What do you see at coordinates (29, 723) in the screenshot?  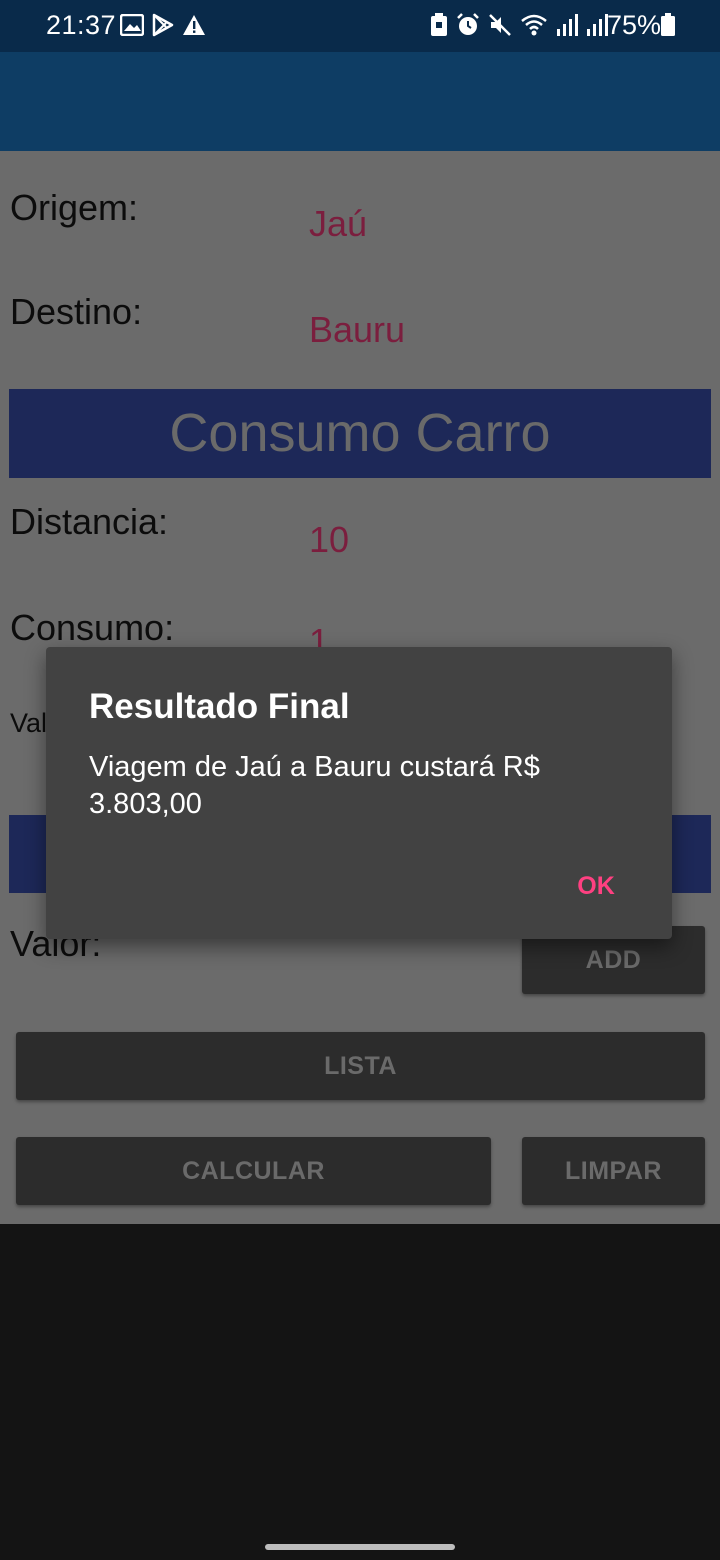 I see `valor-gasolina-label: Val` at bounding box center [29, 723].